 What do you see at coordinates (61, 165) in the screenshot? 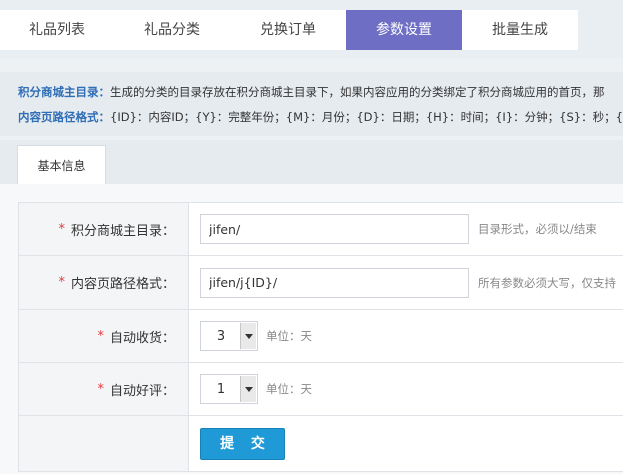
I see `tab-basic-info: 基本信息` at bounding box center [61, 165].